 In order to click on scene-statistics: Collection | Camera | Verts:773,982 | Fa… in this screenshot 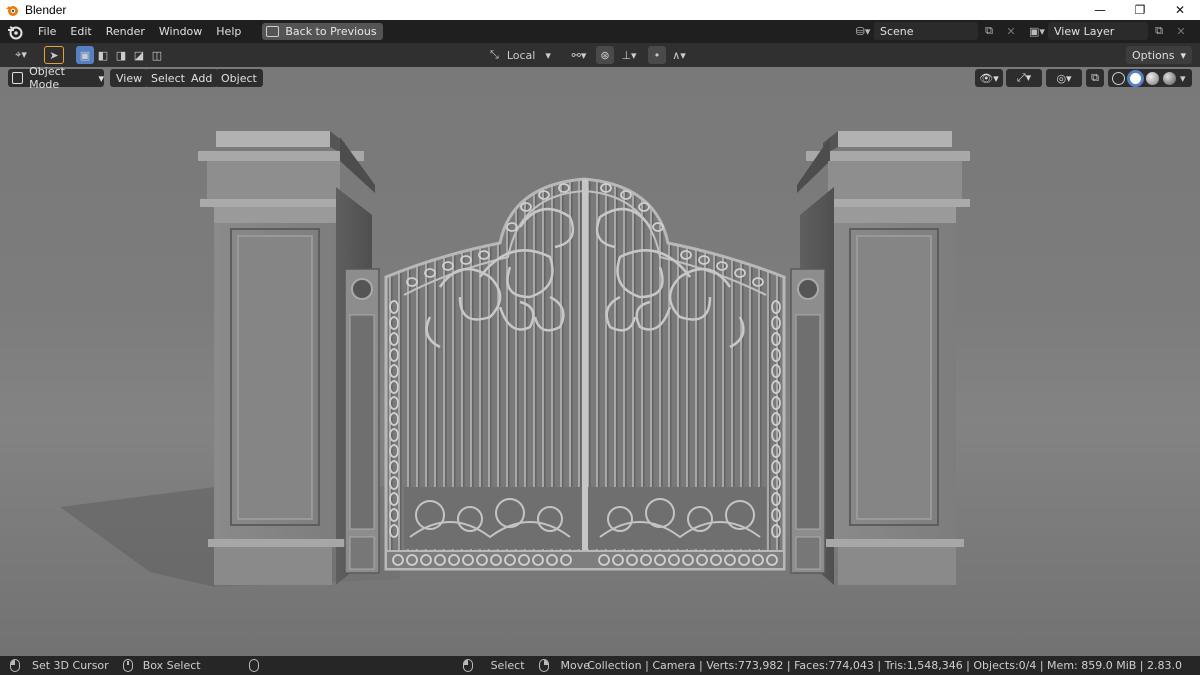, I will do `click(884, 665)`.